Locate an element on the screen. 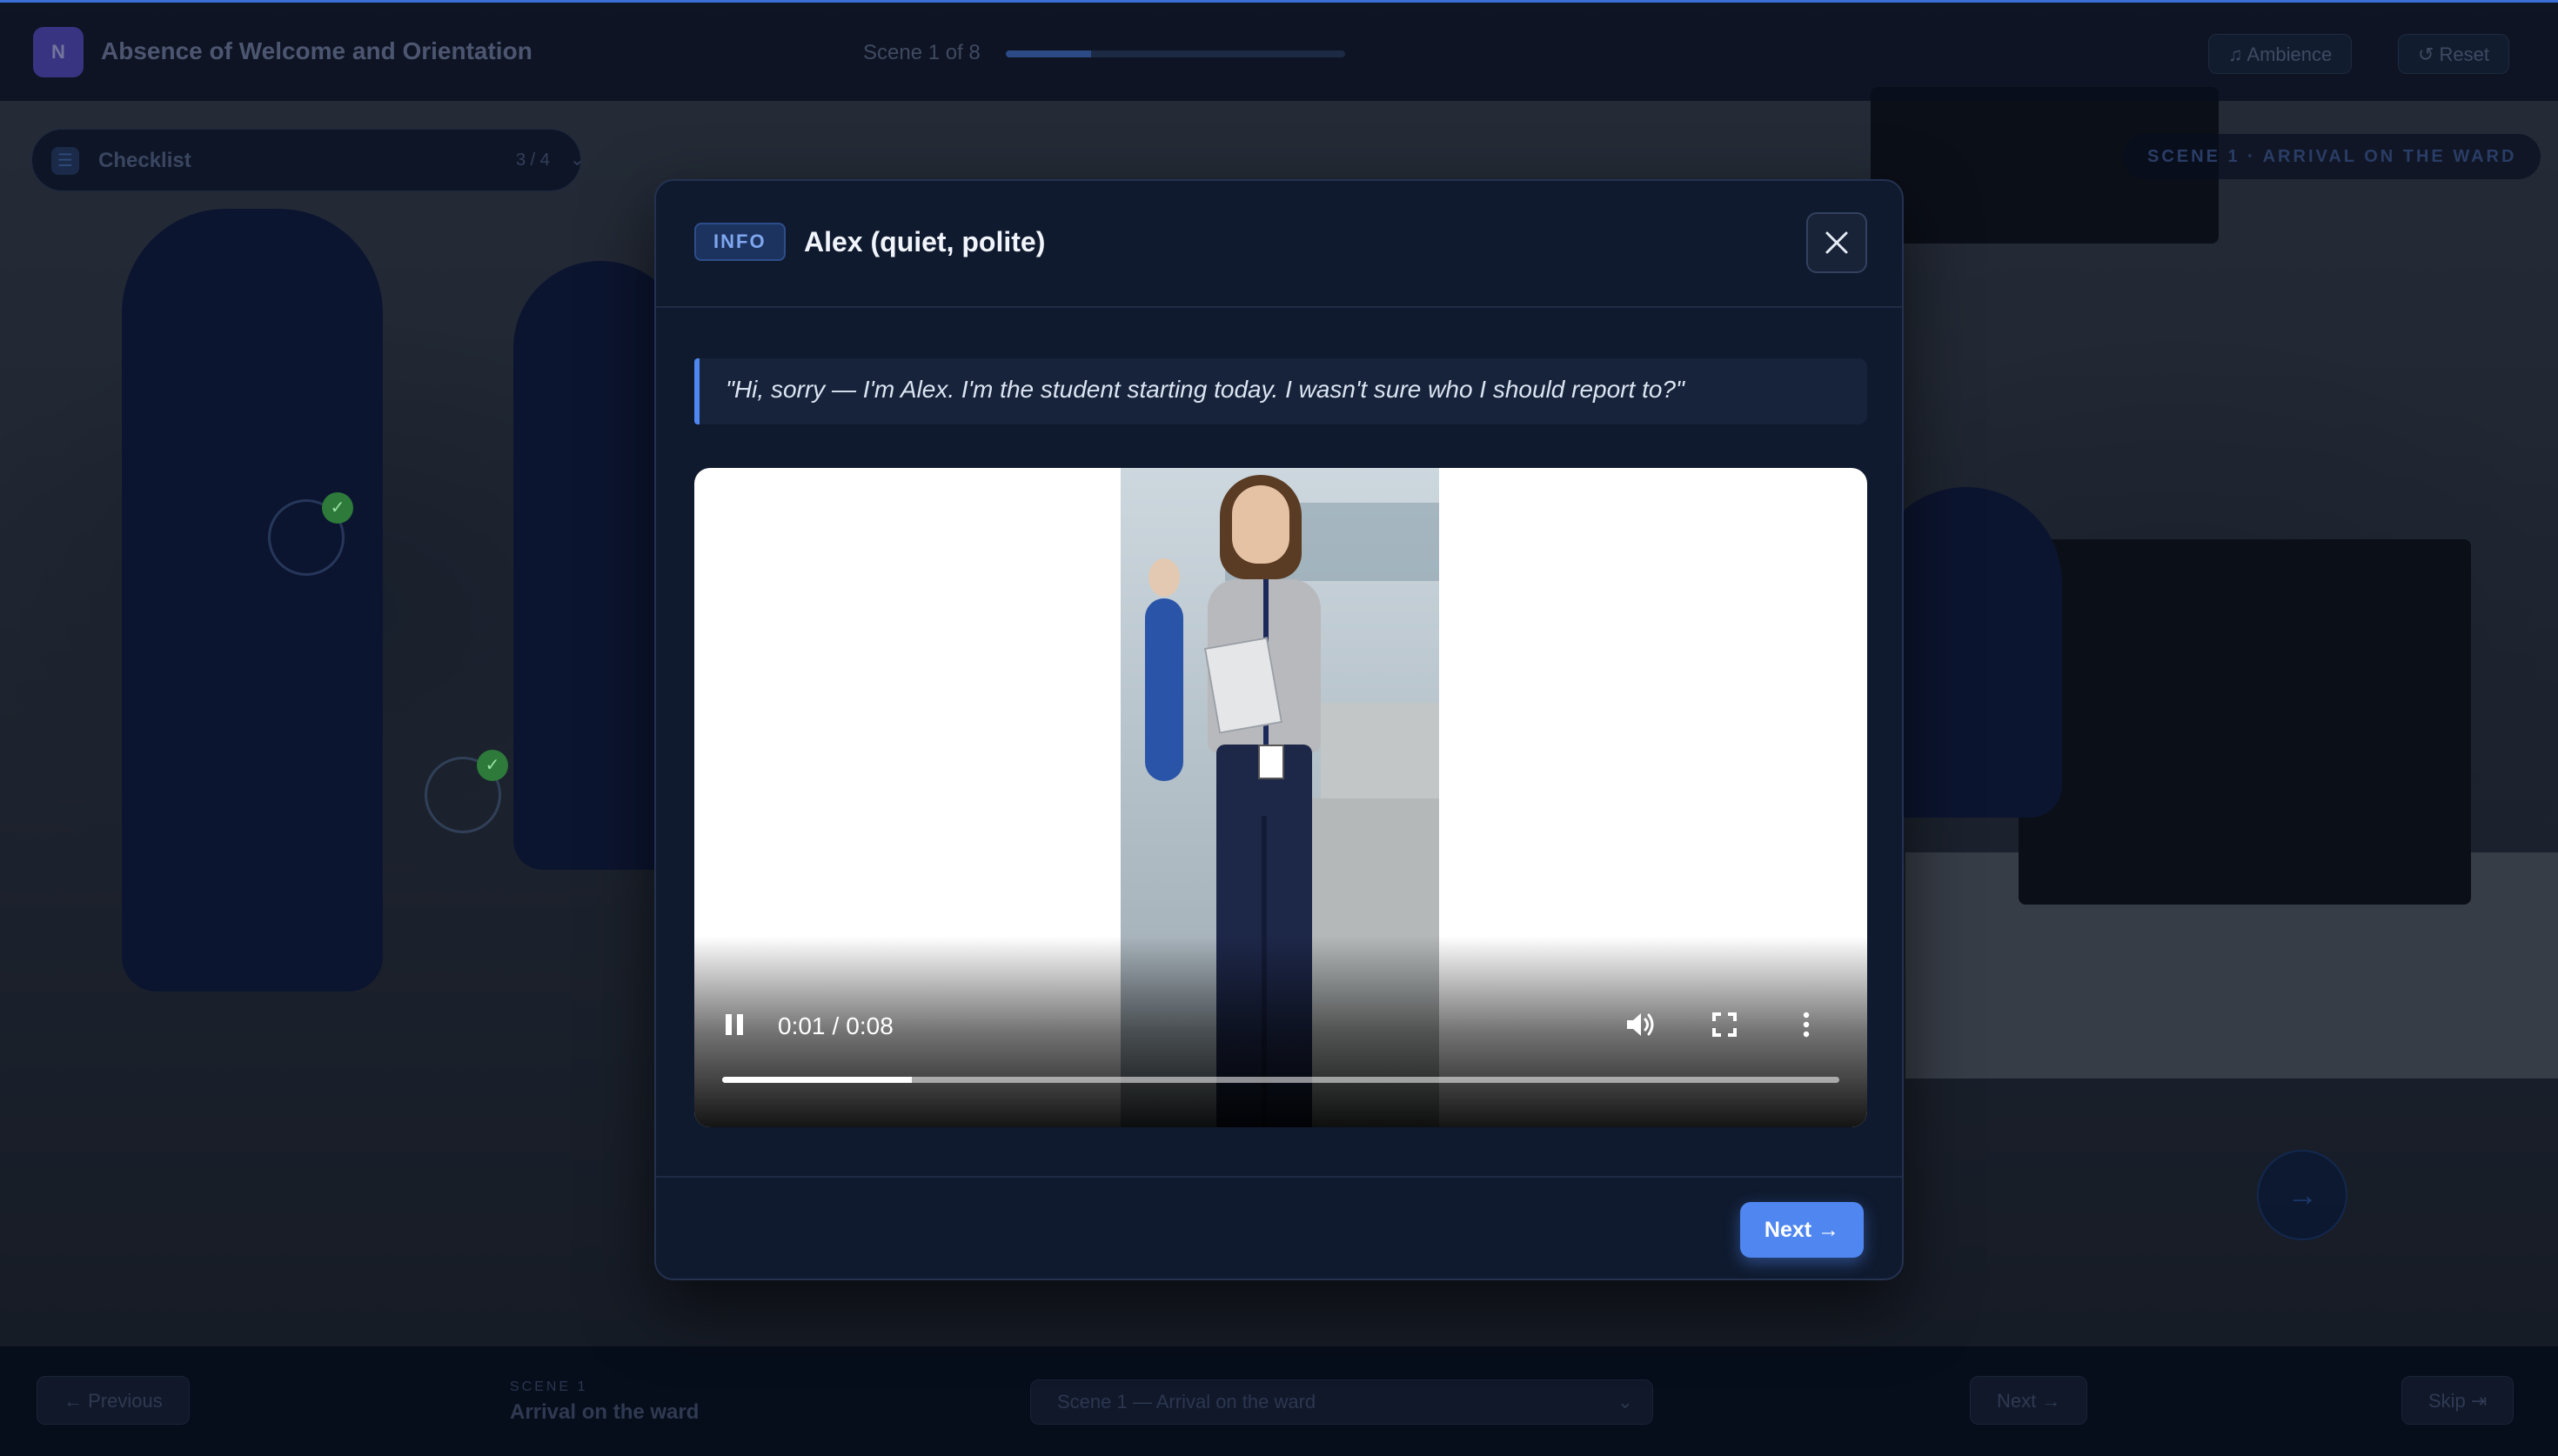 The image size is (2558, 1456). scene-select: Scene 1 — Arrival on the ward ⌄ is located at coordinates (1341, 1402).